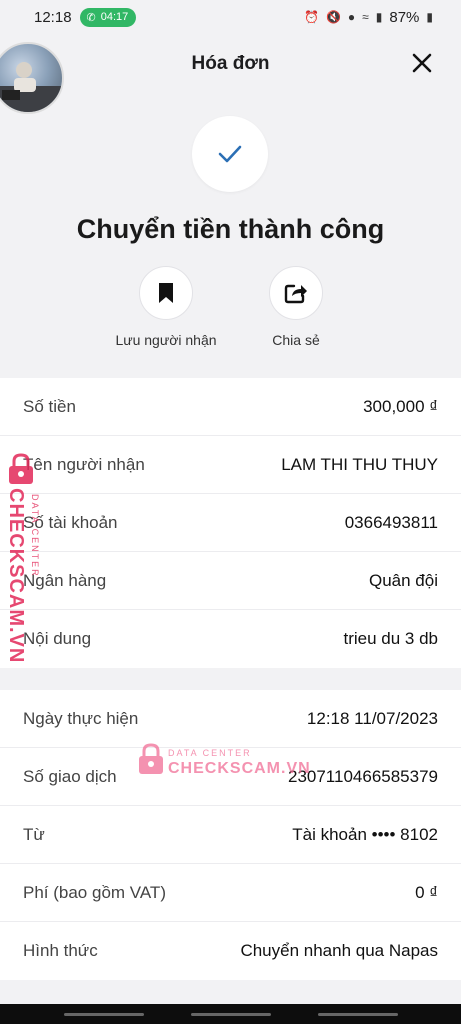 The width and height of the screenshot is (461, 1024). Describe the element at coordinates (357, 1014) in the screenshot. I see `nav-back-button` at that location.